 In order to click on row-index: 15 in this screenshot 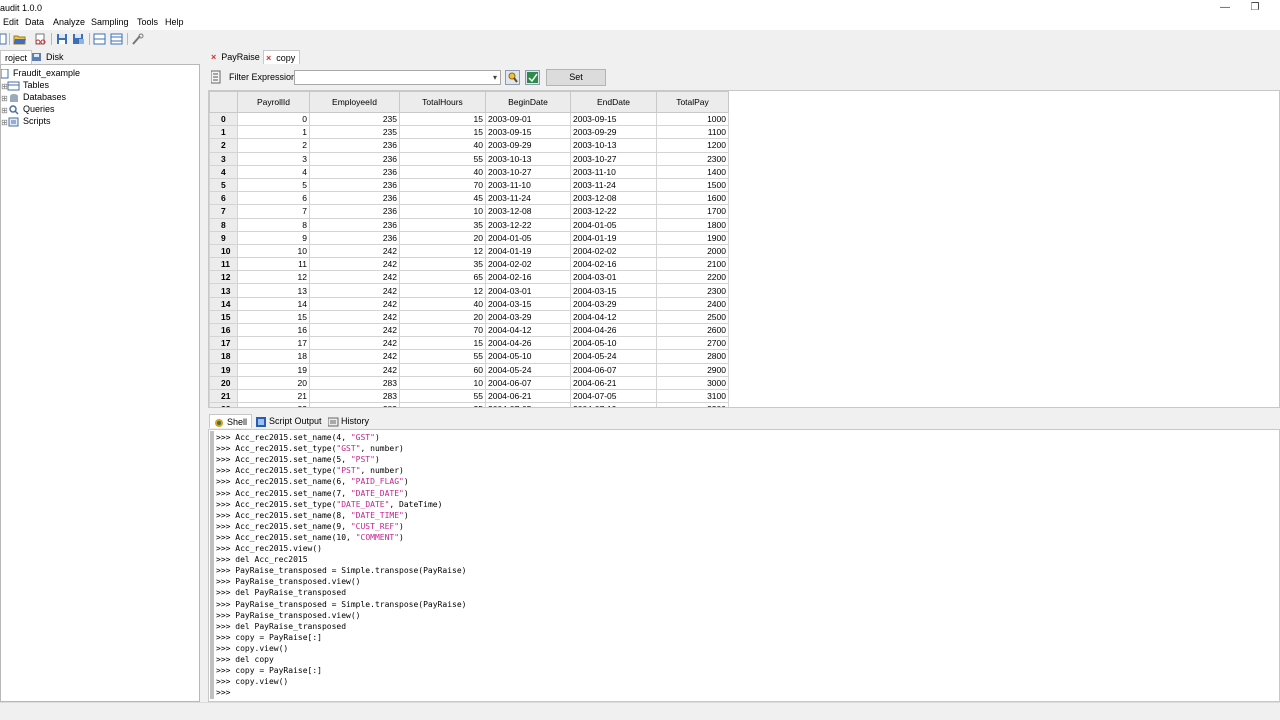, I will do `click(223, 317)`.